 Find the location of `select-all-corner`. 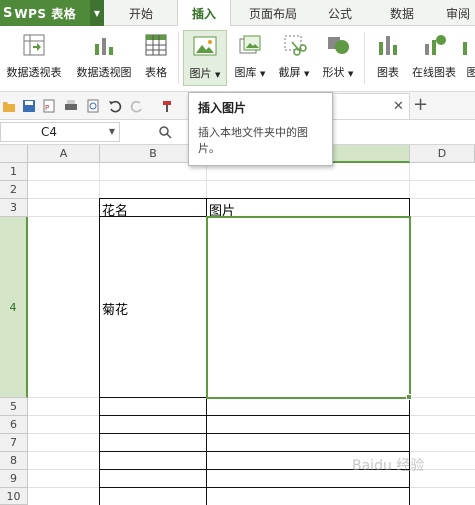

select-all-corner is located at coordinates (14, 154).